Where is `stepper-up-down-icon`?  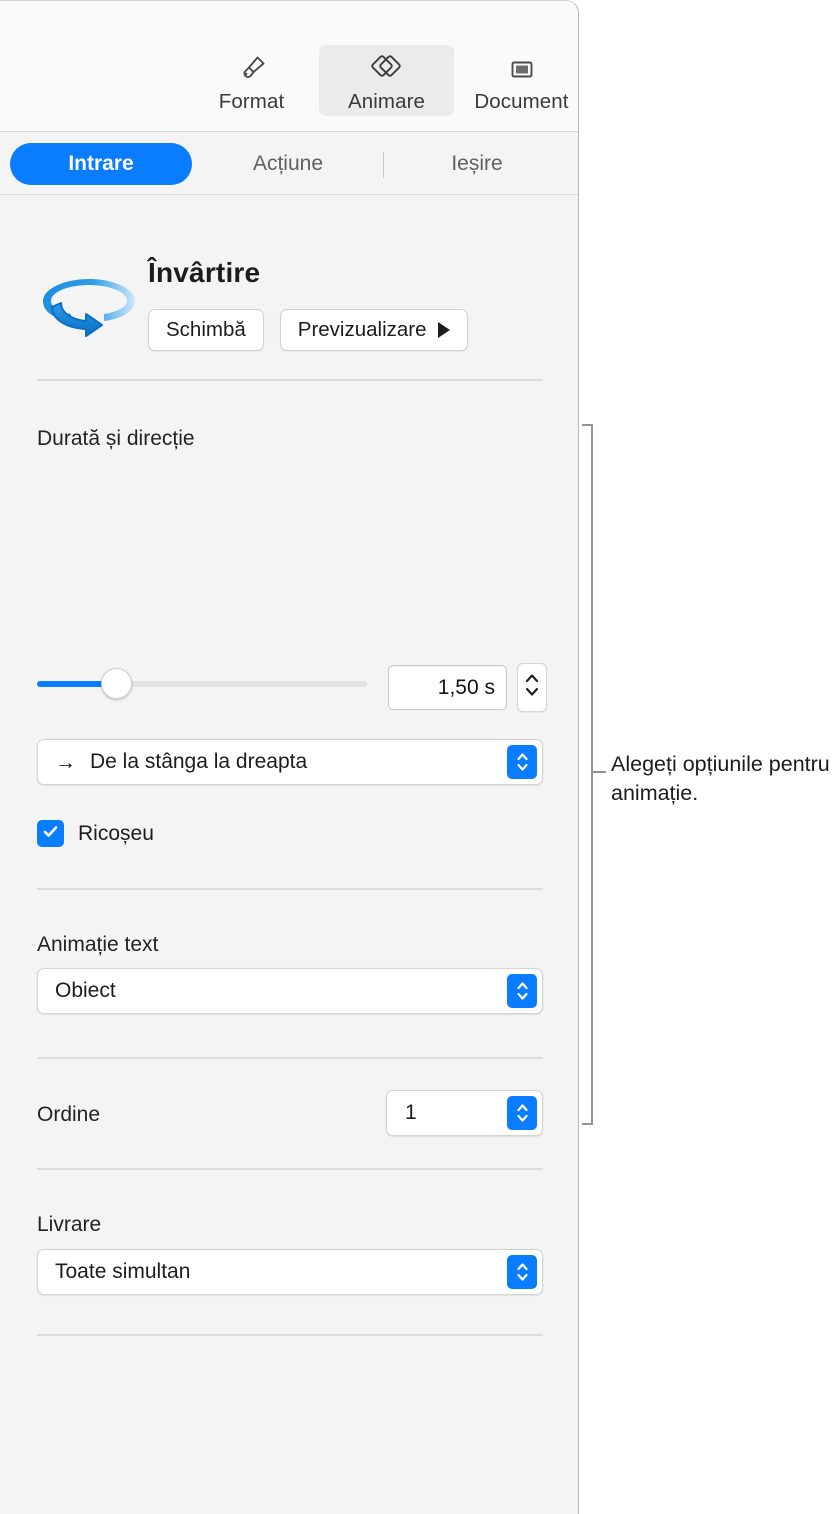
stepper-up-down-icon is located at coordinates (532, 687).